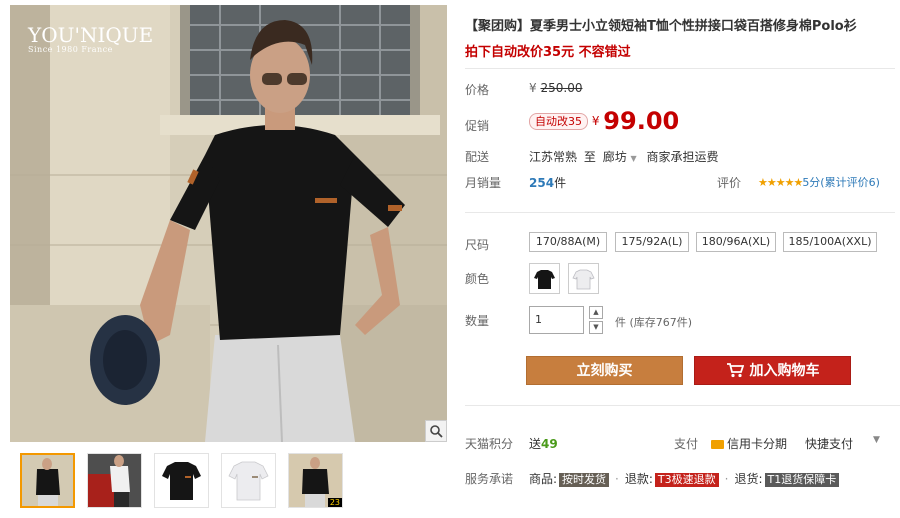  What do you see at coordinates (602, 52) in the screenshot?
I see `subtitle-suffix: 不容错过` at bounding box center [602, 52].